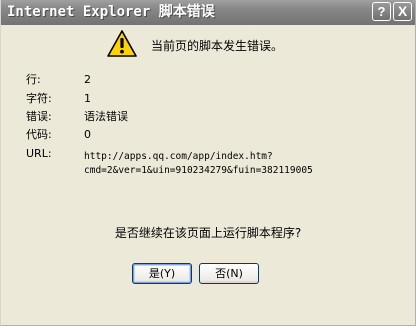 This screenshot has height=331, width=416. I want to click on char-value: 1, so click(87, 98).